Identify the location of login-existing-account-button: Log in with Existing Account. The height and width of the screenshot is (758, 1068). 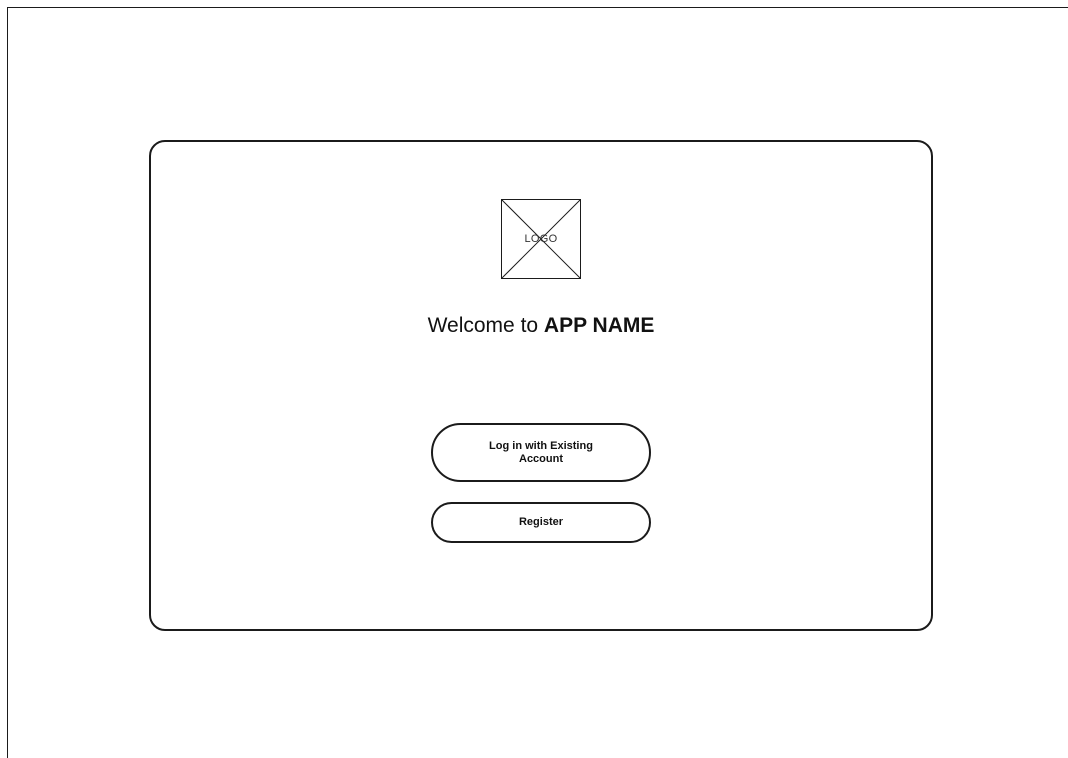
(541, 452).